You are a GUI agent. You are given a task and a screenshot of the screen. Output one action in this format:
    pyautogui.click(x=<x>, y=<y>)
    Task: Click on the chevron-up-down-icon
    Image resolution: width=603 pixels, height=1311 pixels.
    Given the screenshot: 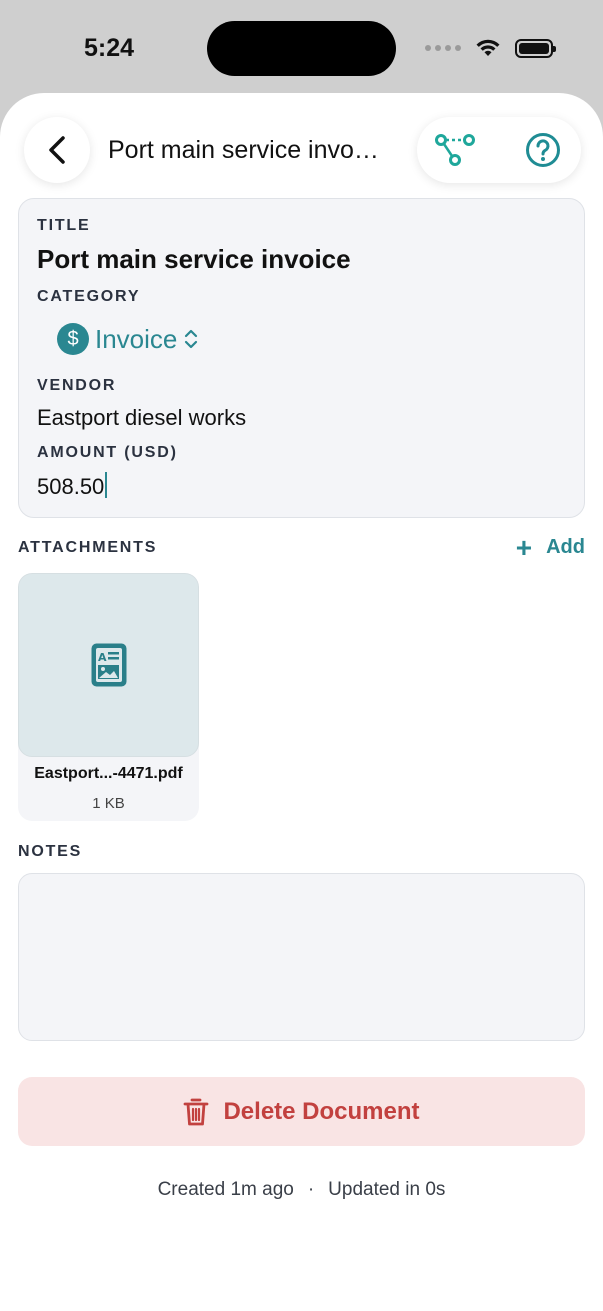 What is the action you would take?
    pyautogui.click(x=191, y=339)
    